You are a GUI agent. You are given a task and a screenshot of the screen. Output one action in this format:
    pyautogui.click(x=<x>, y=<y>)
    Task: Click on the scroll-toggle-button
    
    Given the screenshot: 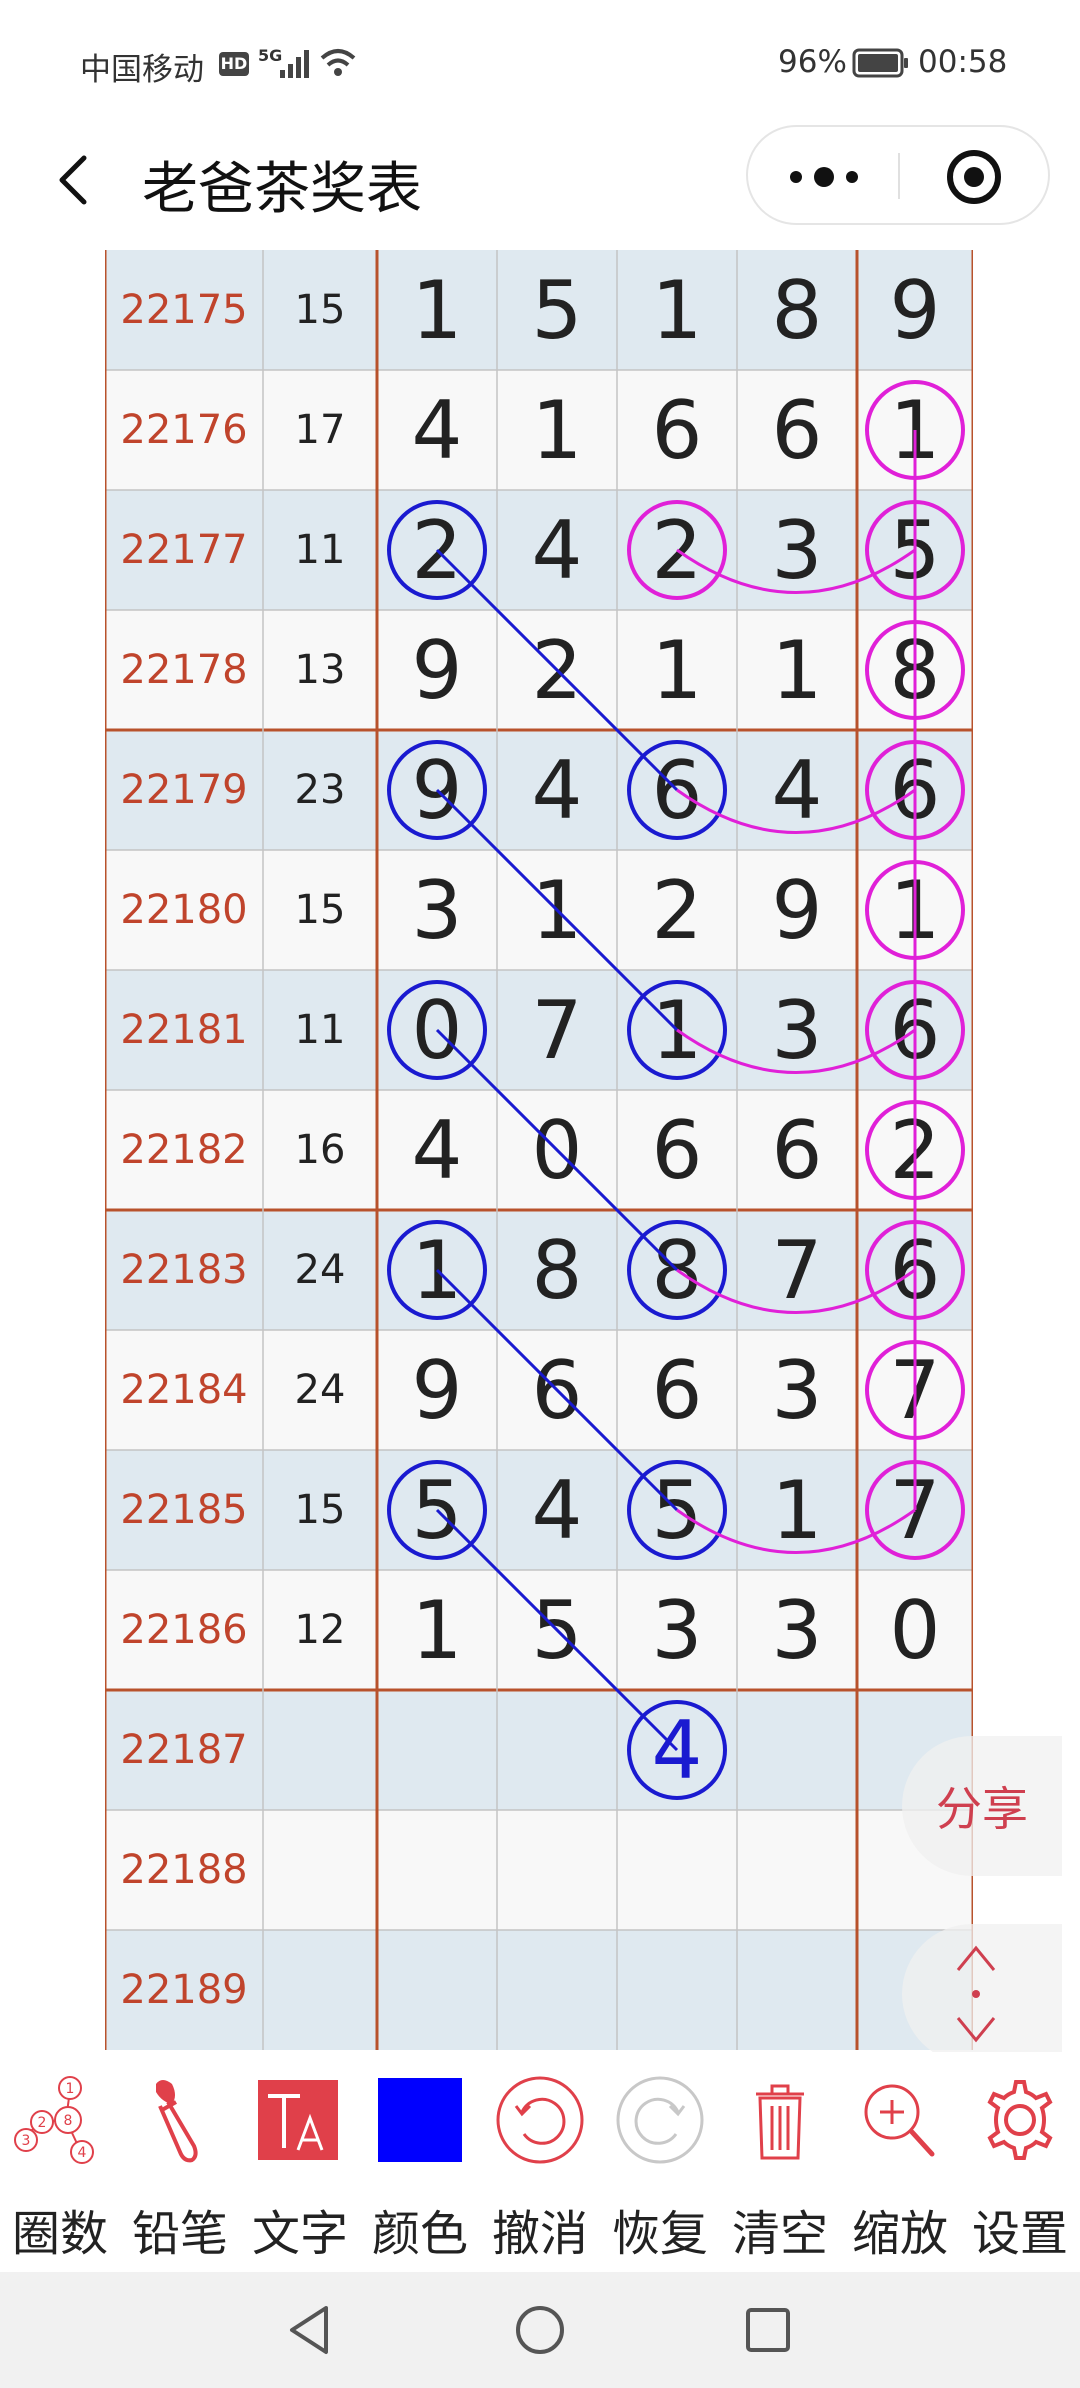 What is the action you would take?
    pyautogui.click(x=982, y=1994)
    